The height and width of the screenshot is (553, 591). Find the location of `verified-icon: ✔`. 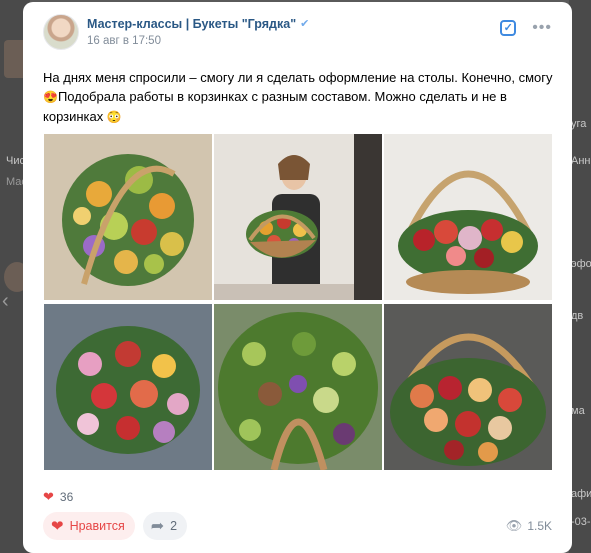

verified-icon: ✔ is located at coordinates (305, 23).